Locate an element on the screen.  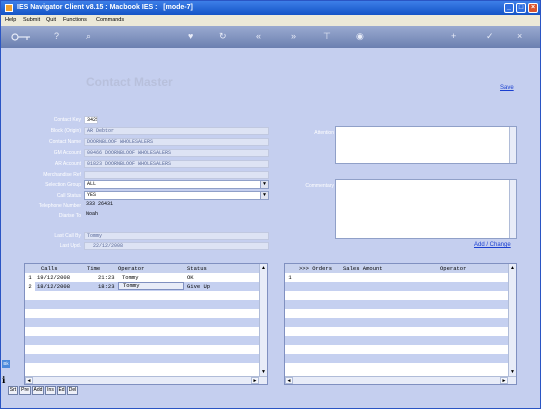
menu-submit: Submit is located at coordinates (31, 20).